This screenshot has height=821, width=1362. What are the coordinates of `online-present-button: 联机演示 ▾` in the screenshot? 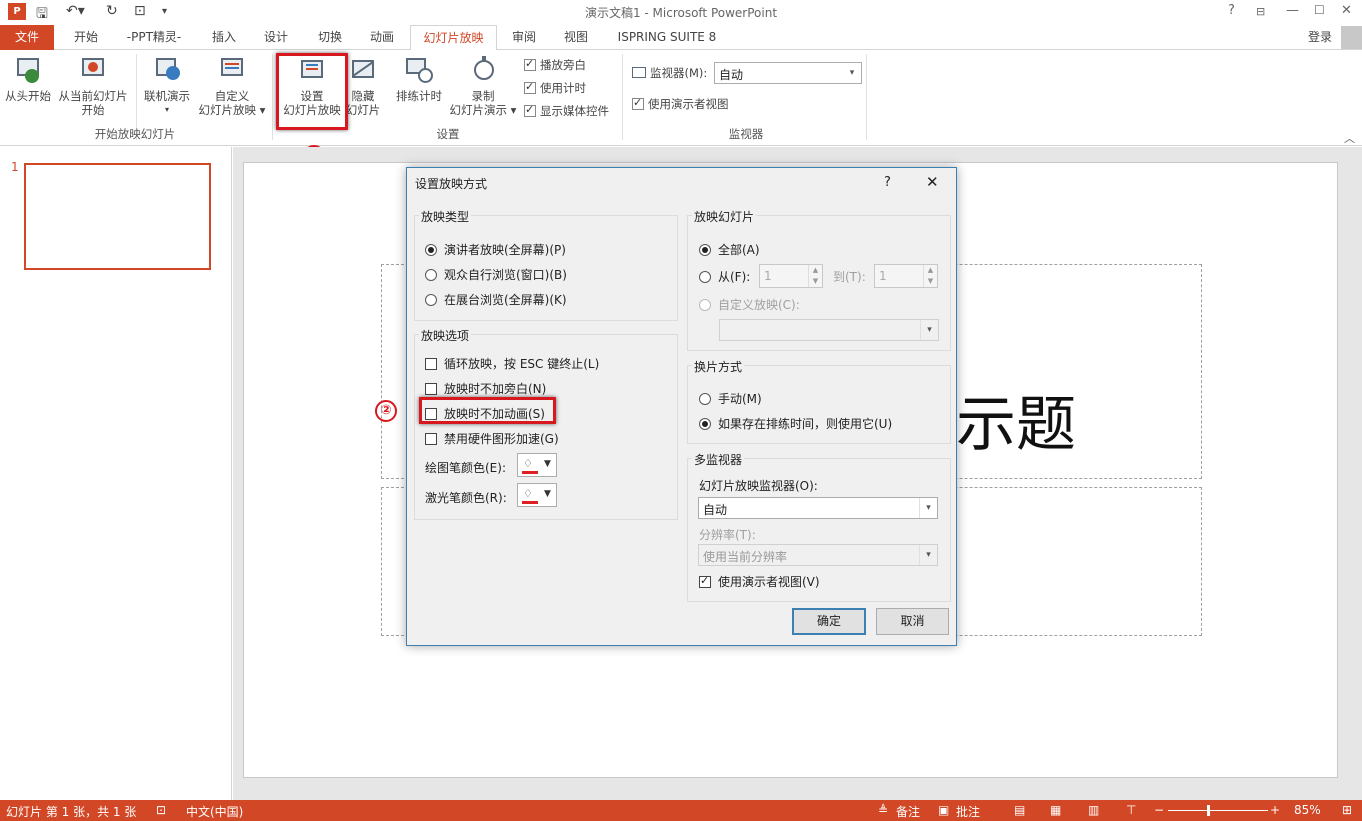 It's located at (167, 86).